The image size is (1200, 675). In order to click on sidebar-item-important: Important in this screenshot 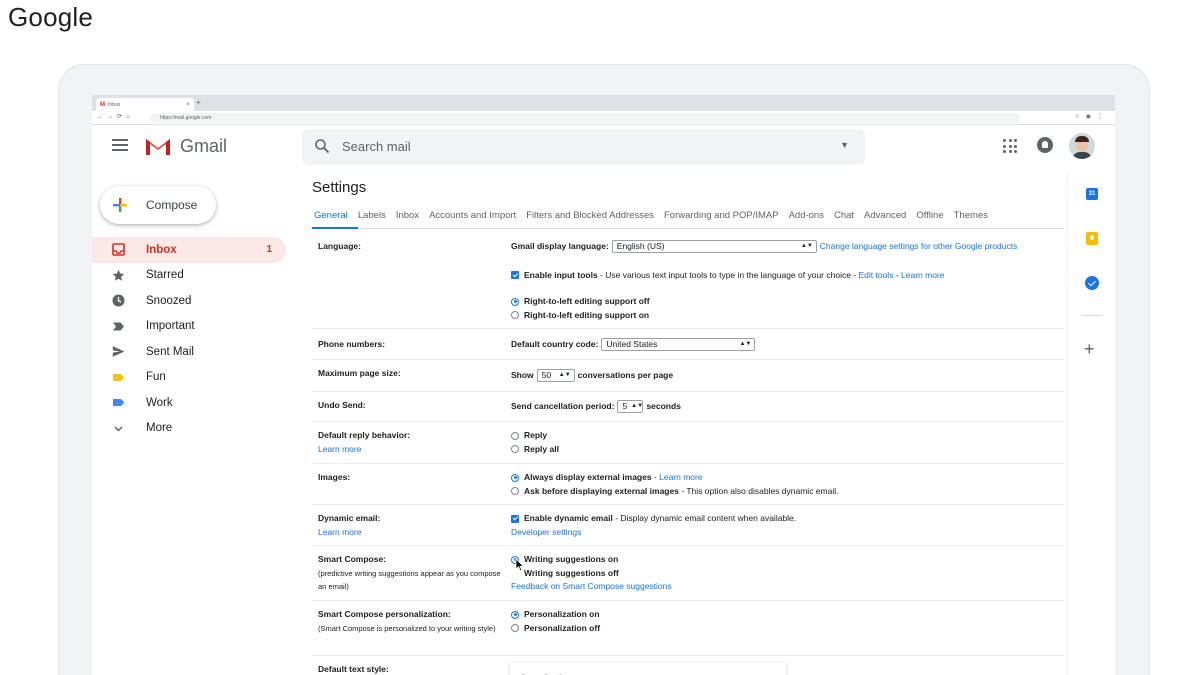, I will do `click(192, 327)`.